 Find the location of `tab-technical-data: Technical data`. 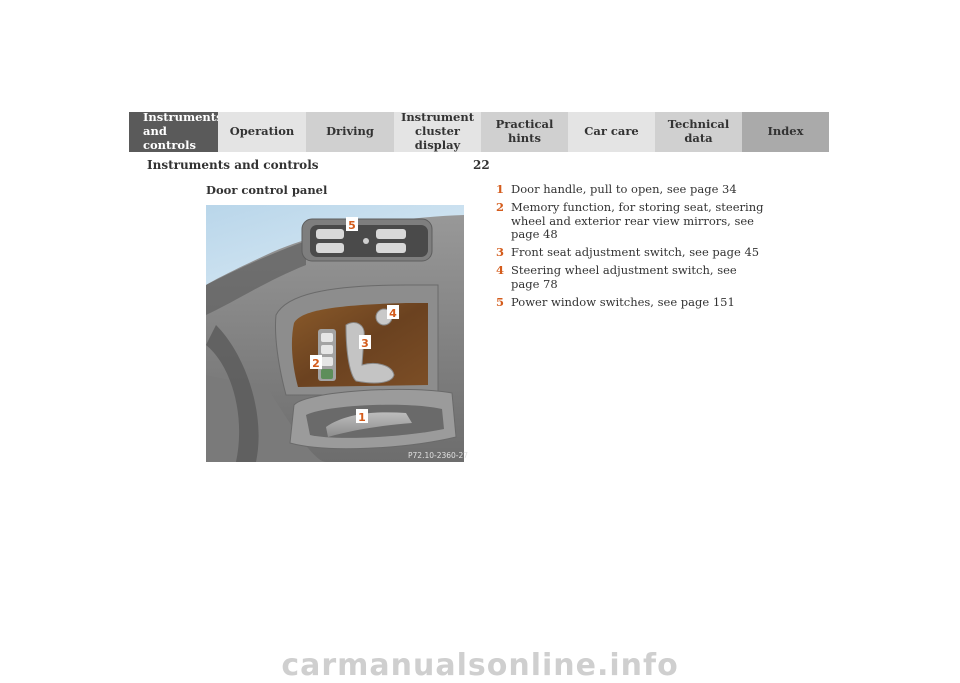

tab-technical-data: Technical data is located at coordinates (698, 132).